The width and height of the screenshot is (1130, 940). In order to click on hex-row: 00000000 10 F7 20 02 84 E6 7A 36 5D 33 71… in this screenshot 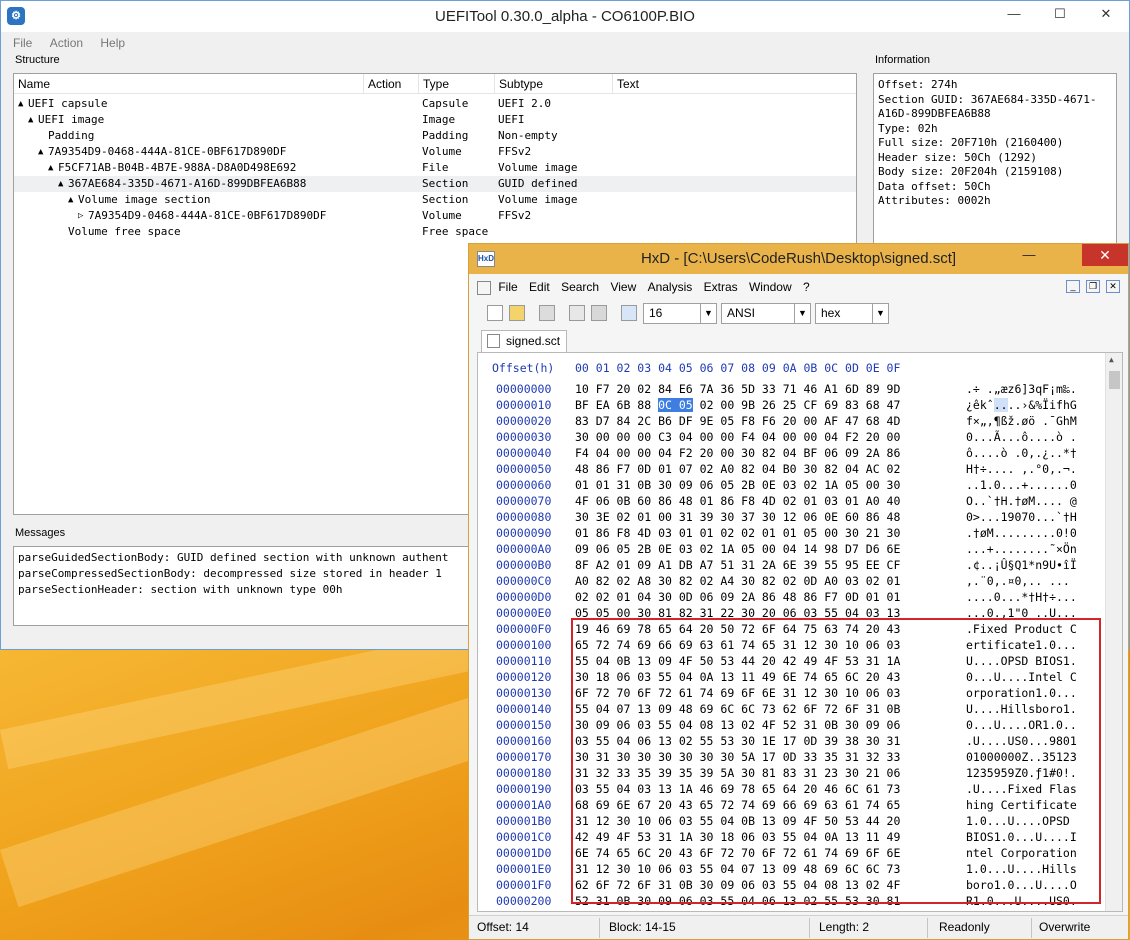, I will do `click(788, 389)`.